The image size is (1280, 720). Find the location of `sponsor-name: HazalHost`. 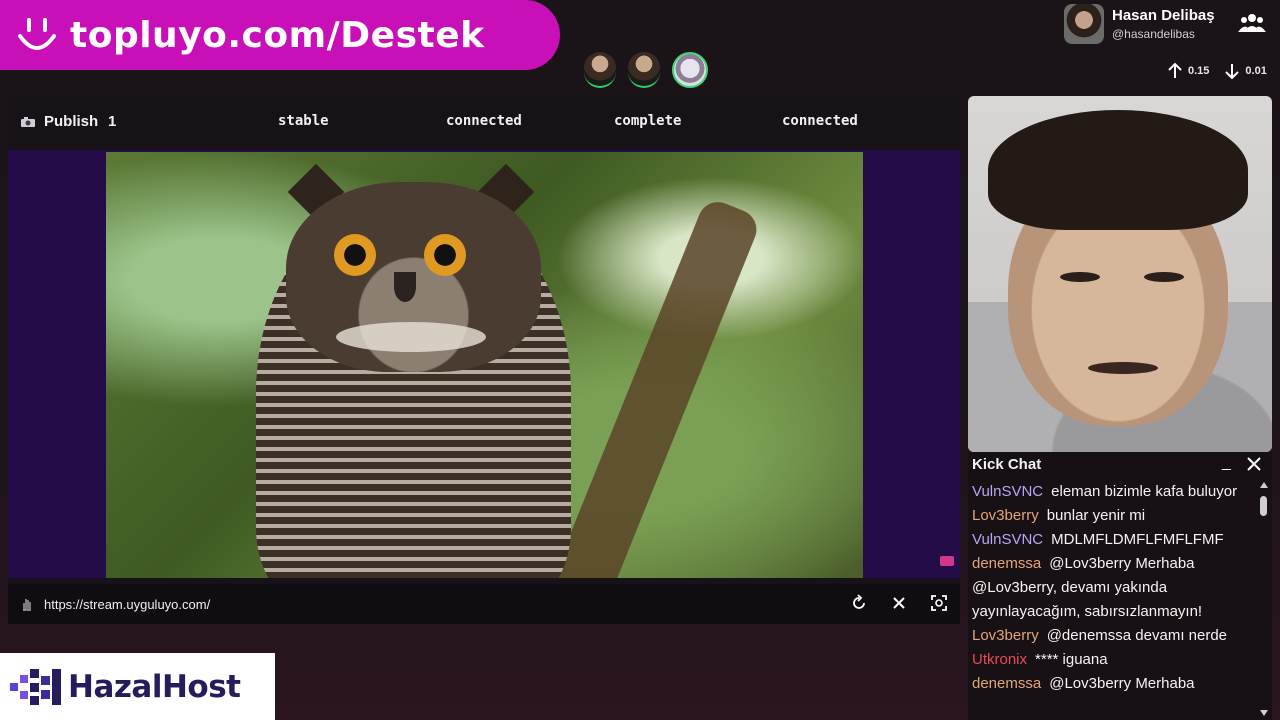

sponsor-name: HazalHost is located at coordinates (154, 686).